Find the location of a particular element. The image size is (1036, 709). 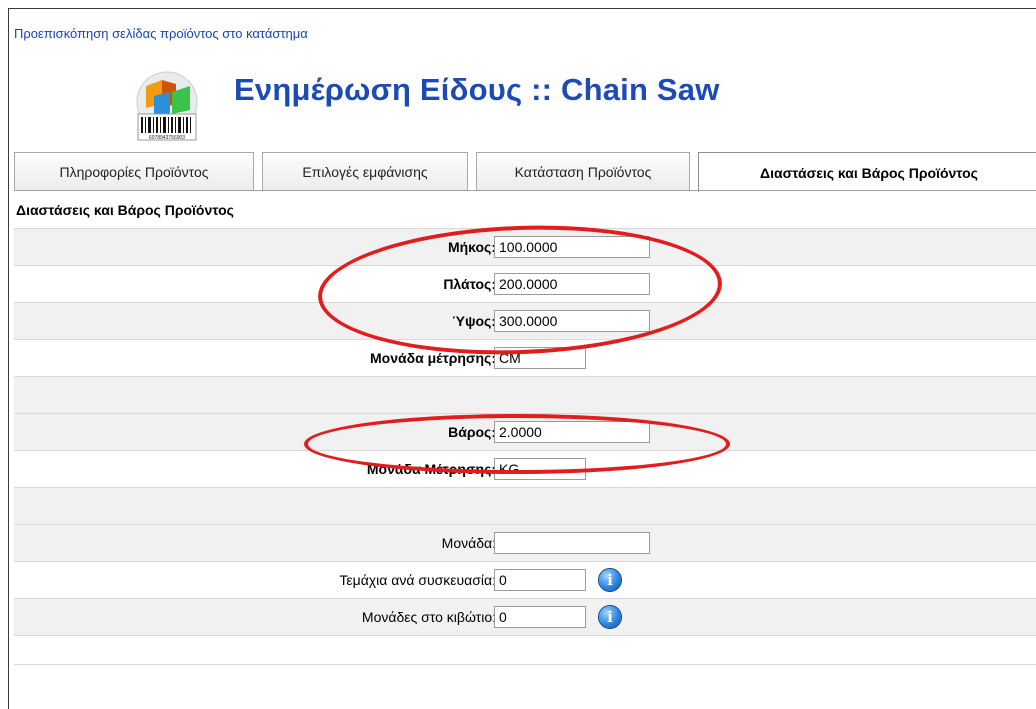

weight-input is located at coordinates (572, 432).